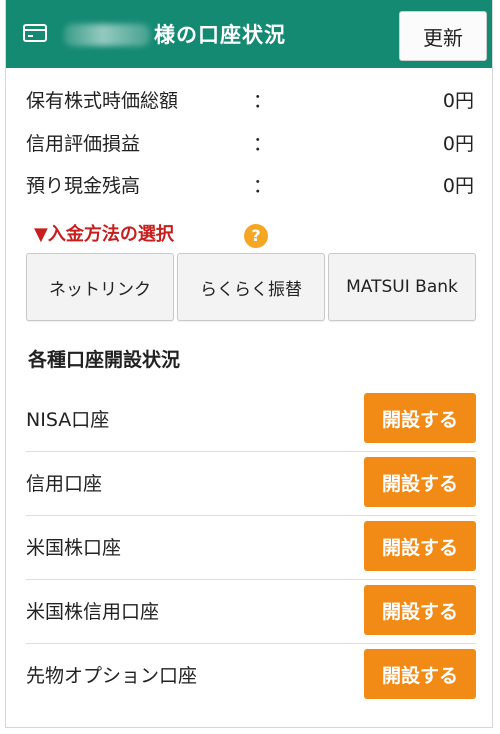 This screenshot has width=500, height=734. What do you see at coordinates (420, 482) in the screenshot?
I see `open-margin-button: 開設する` at bounding box center [420, 482].